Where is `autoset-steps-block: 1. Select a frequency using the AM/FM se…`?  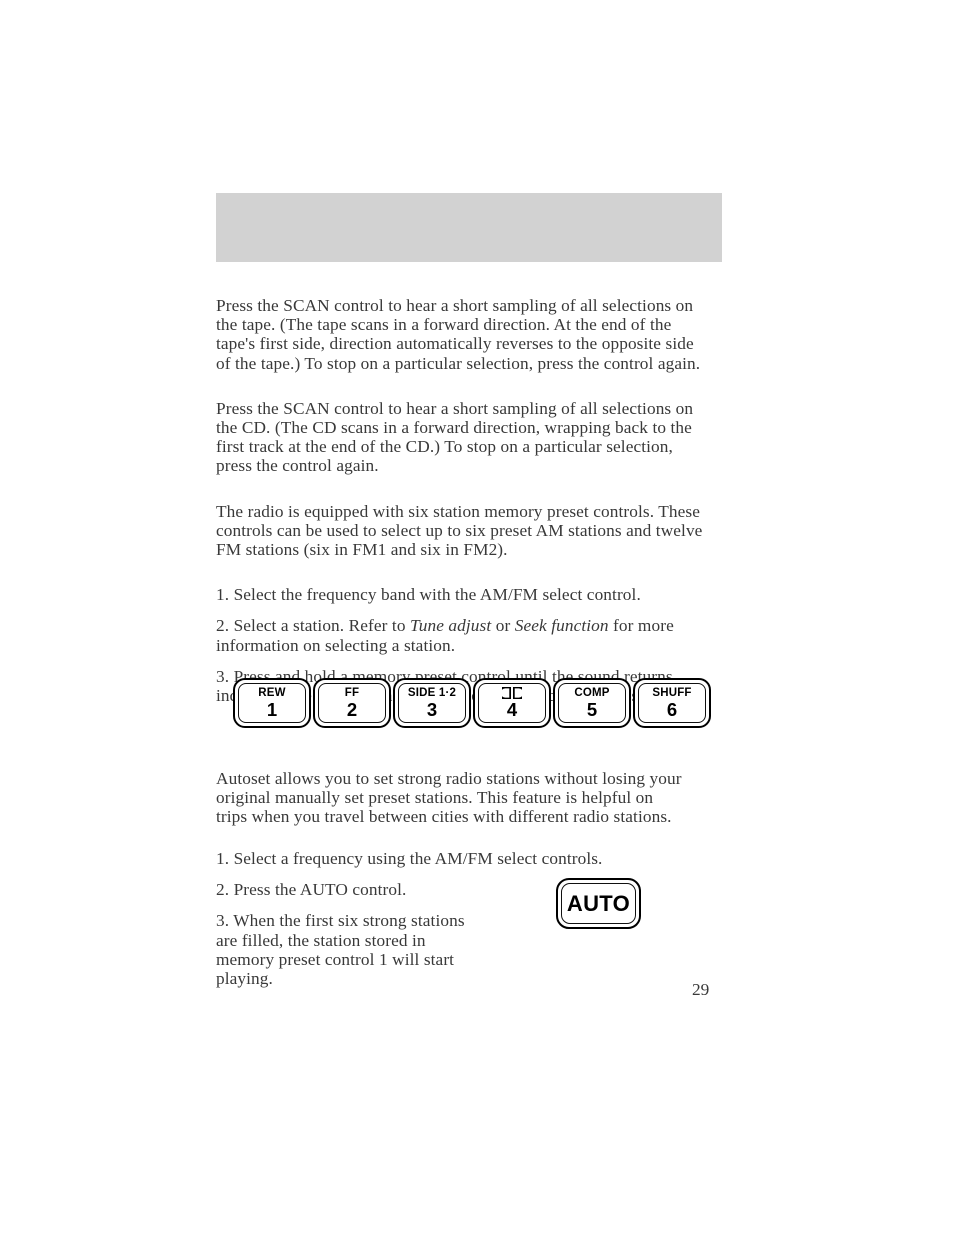
autoset-steps-block: 1. Select a frequency using the AM/FM se… is located at coordinates (466, 918).